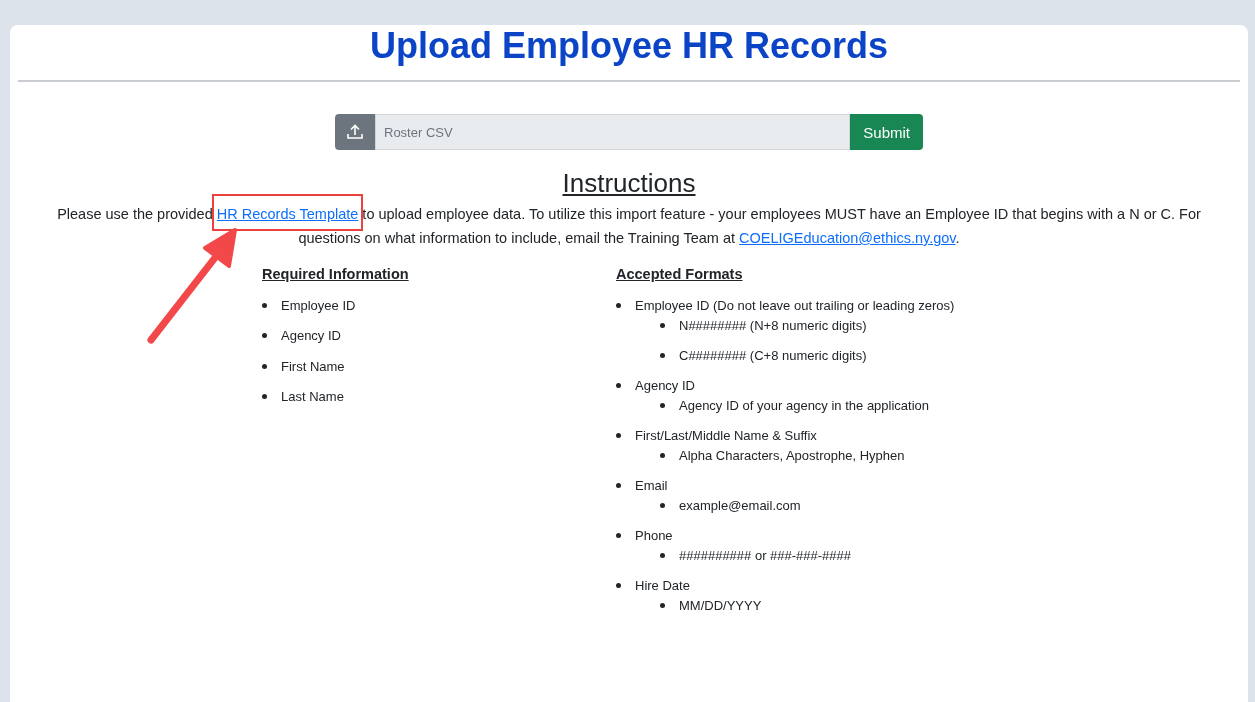 The width and height of the screenshot is (1255, 702). I want to click on instructions-heading: Instructions, so click(629, 183).